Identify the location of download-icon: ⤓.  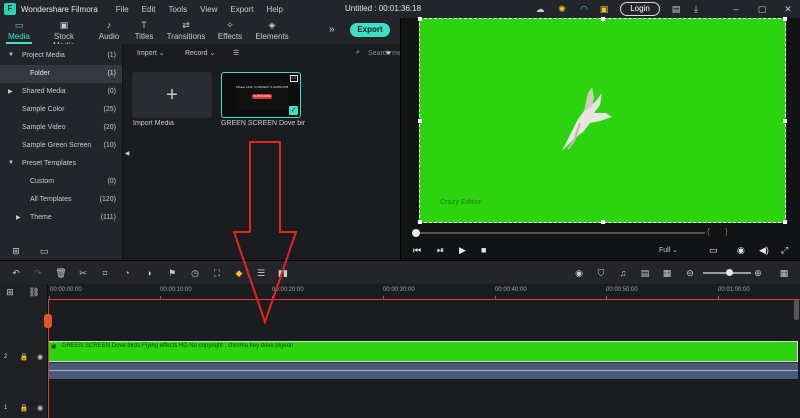
(696, 9).